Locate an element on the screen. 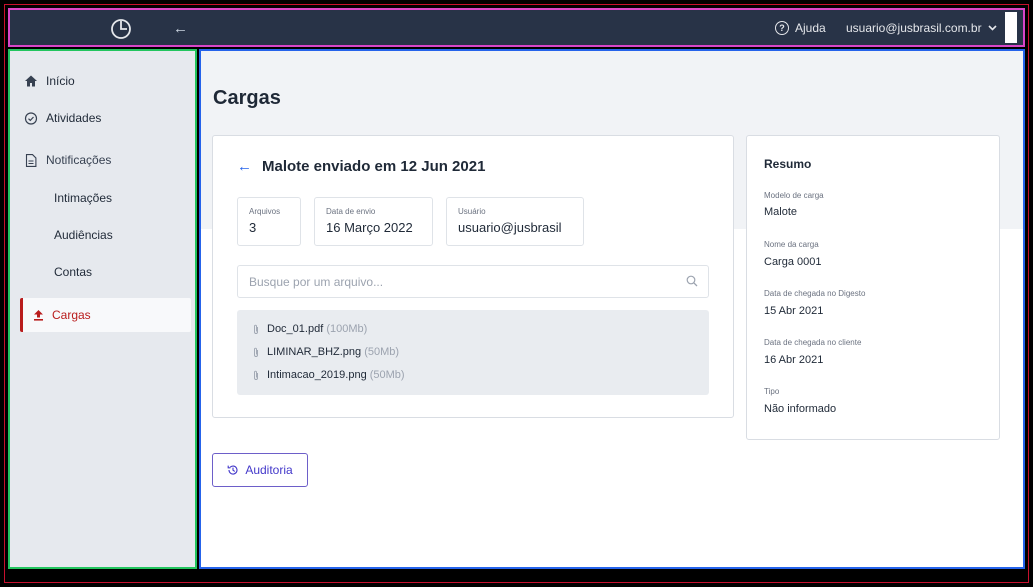  help-label: Ajuda is located at coordinates (810, 28).